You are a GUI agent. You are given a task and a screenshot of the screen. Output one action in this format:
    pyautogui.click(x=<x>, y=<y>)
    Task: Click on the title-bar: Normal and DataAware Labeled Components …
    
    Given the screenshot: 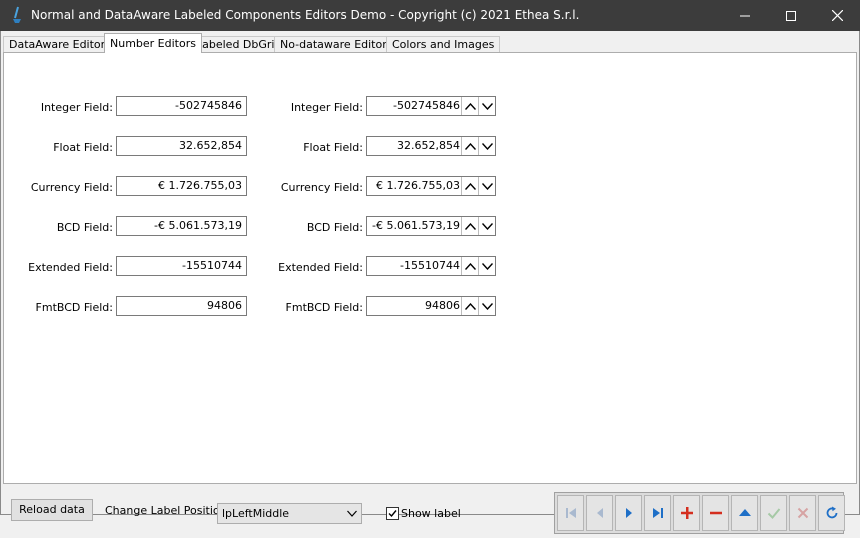 What is the action you would take?
    pyautogui.click(x=430, y=15)
    